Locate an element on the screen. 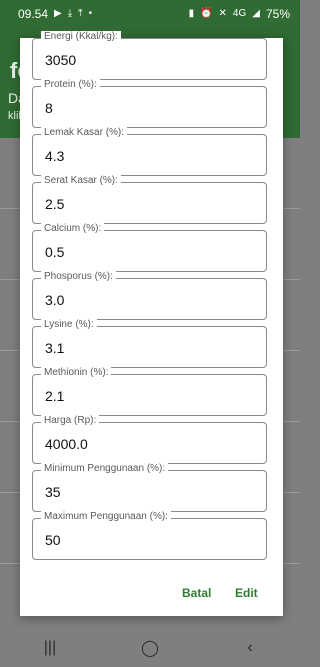 The image size is (320, 667). field-value: 3050 is located at coordinates (60, 60).